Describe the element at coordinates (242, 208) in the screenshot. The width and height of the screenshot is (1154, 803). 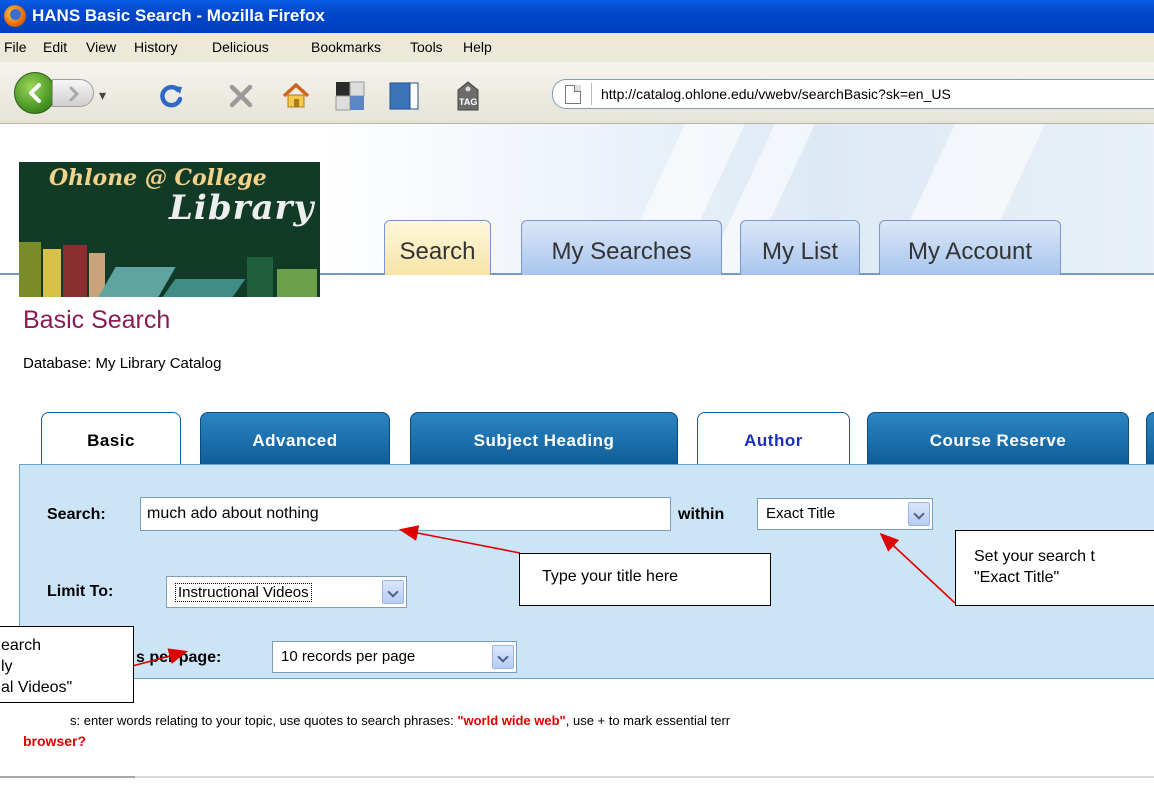
I see `logo-line-2: Library` at that location.